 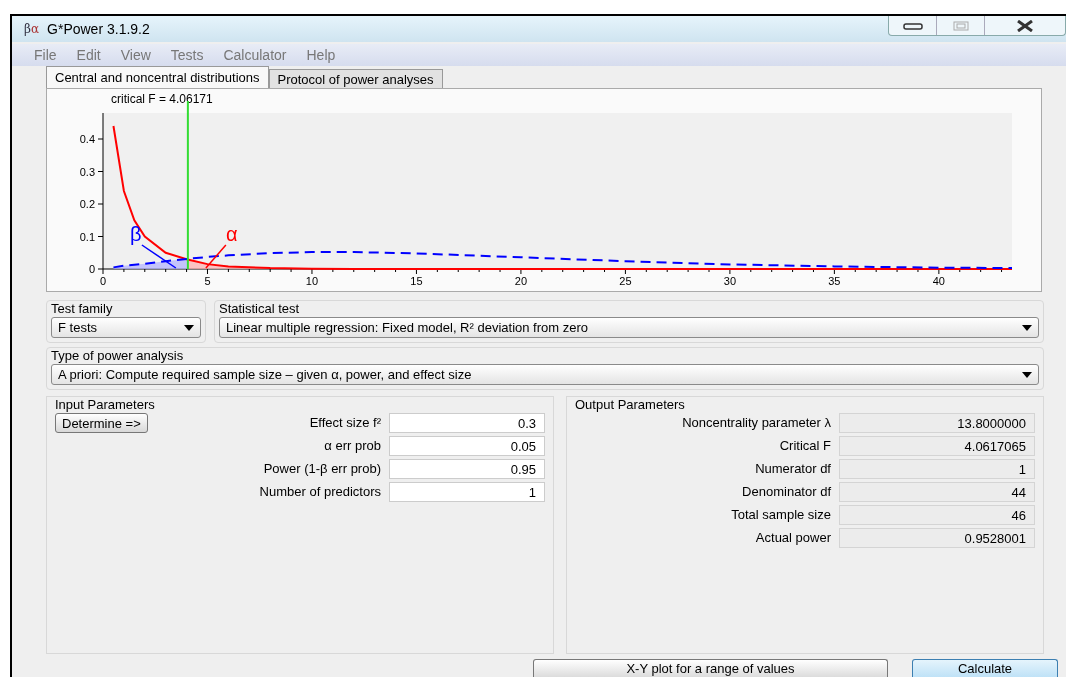 What do you see at coordinates (467, 446) in the screenshot?
I see `input-field: 0.05` at bounding box center [467, 446].